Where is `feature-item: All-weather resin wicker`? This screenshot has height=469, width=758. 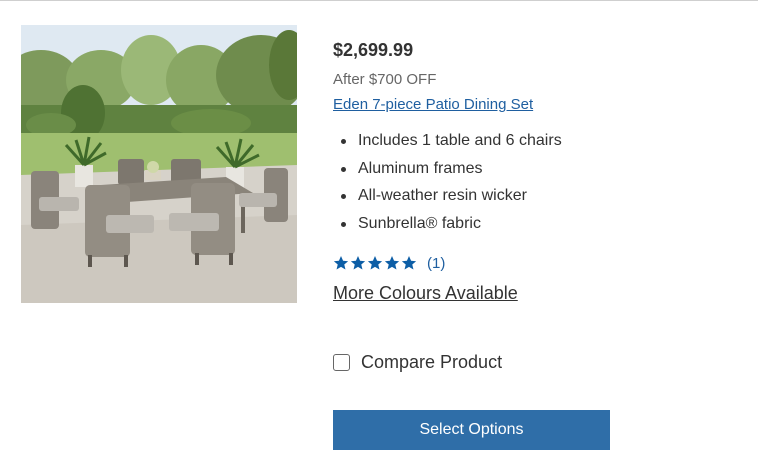 feature-item: All-weather resin wicker is located at coordinates (447, 199).